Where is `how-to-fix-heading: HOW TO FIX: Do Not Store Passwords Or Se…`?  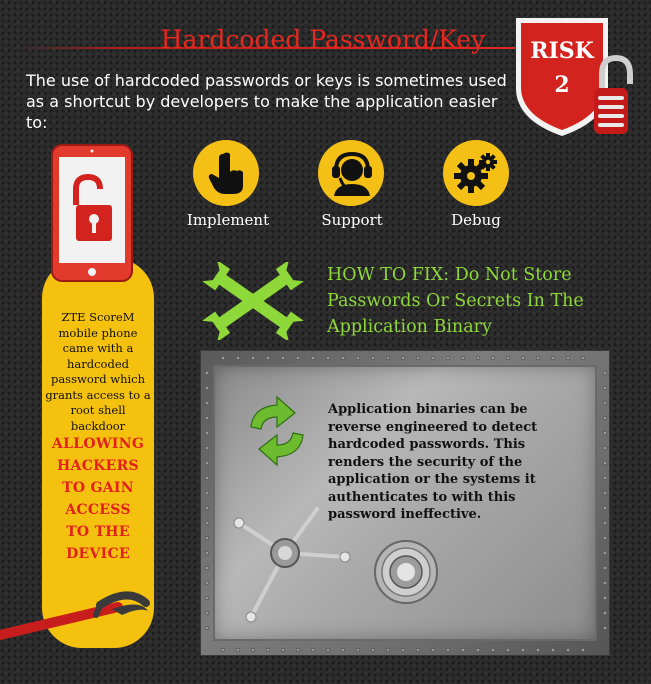 how-to-fix-heading: HOW TO FIX: Do Not Store Passwords Or Se… is located at coordinates (455, 301).